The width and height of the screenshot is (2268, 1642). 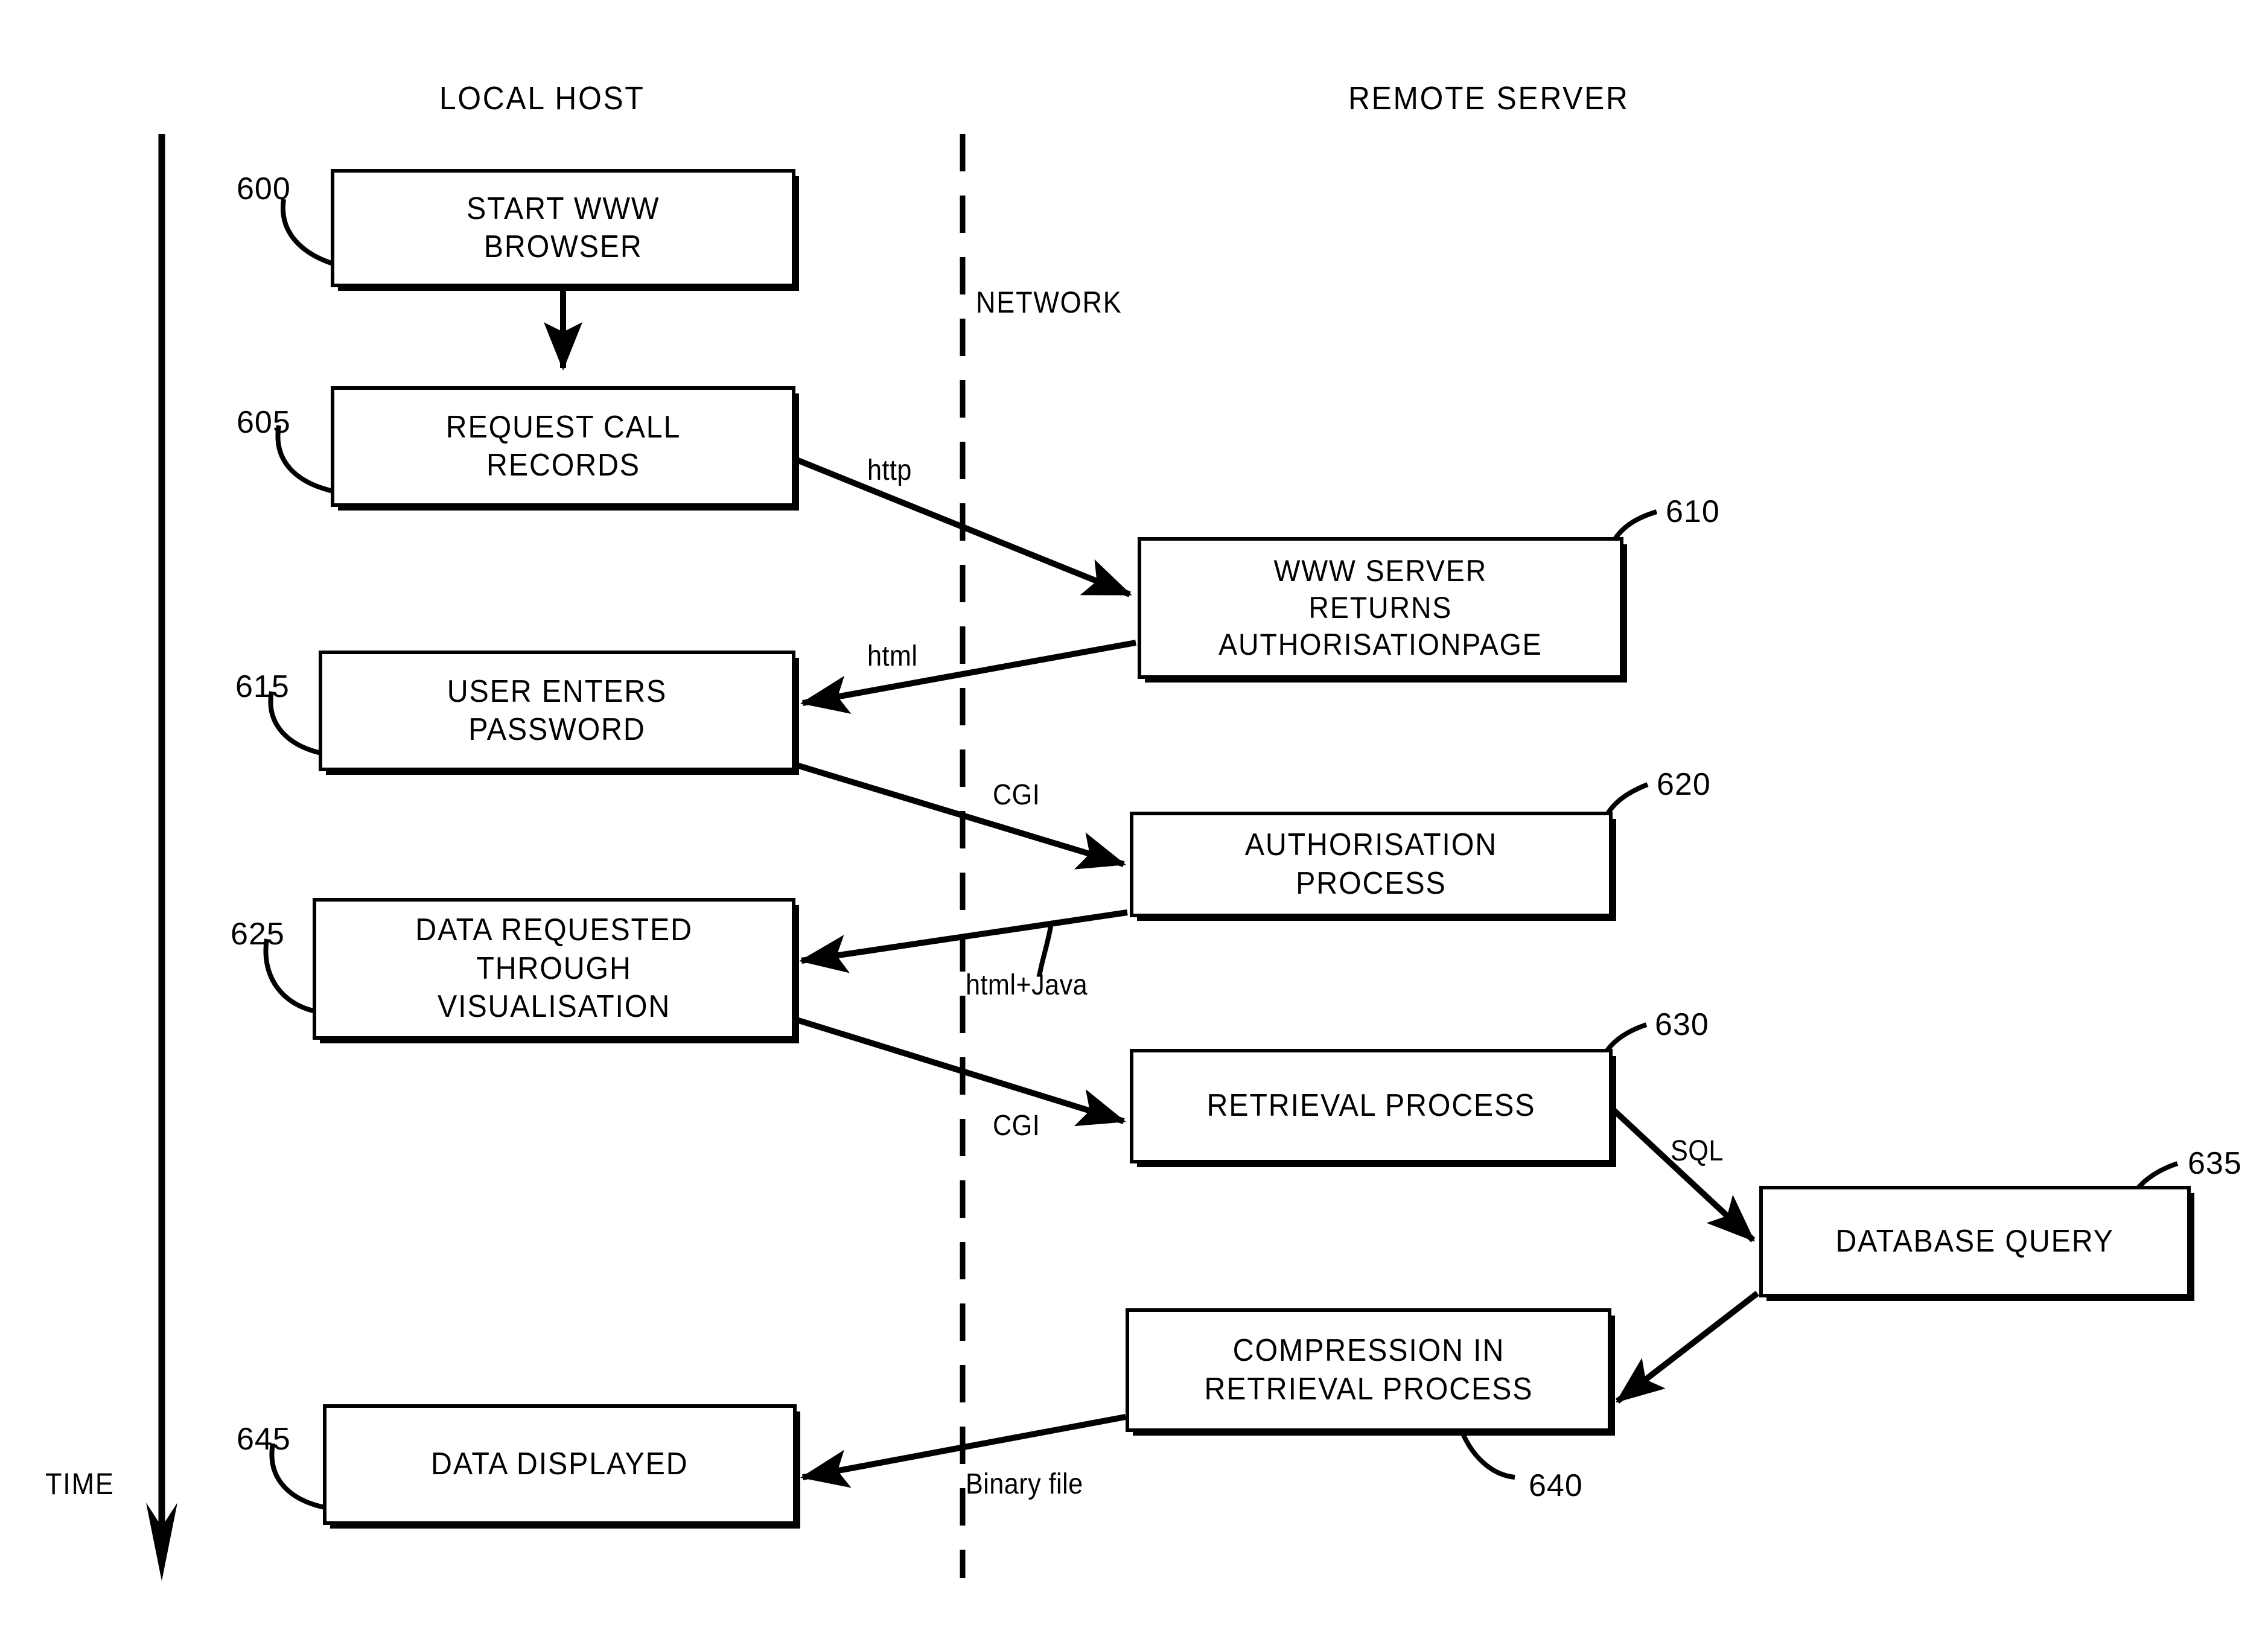 What do you see at coordinates (258, 934) in the screenshot?
I see `reference-number-625: 625` at bounding box center [258, 934].